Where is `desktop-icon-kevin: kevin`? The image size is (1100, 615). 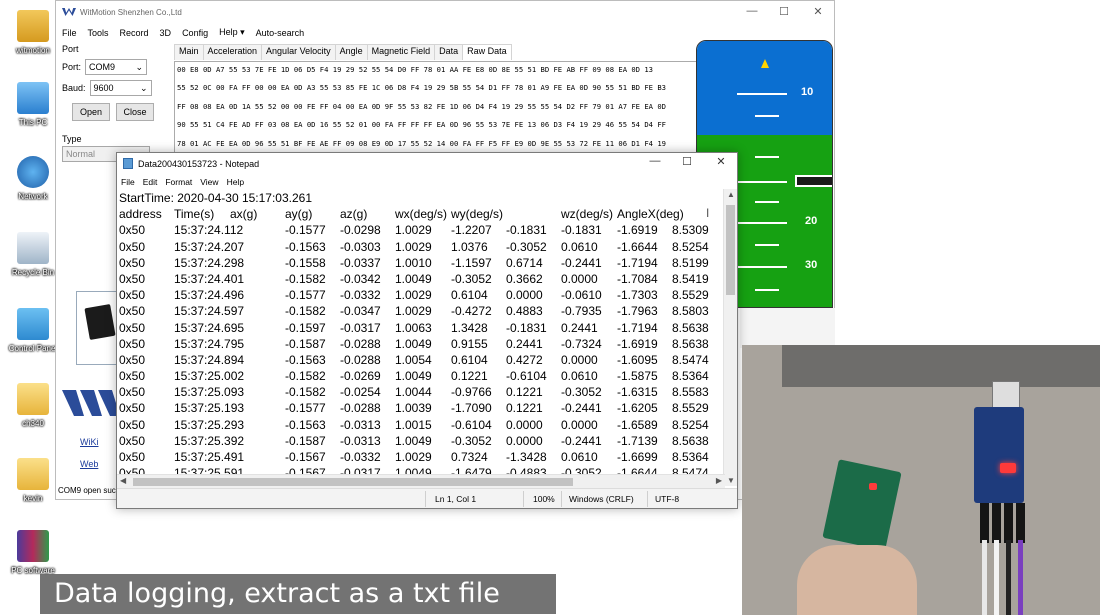 desktop-icon-kevin: kevin is located at coordinates (33, 480).